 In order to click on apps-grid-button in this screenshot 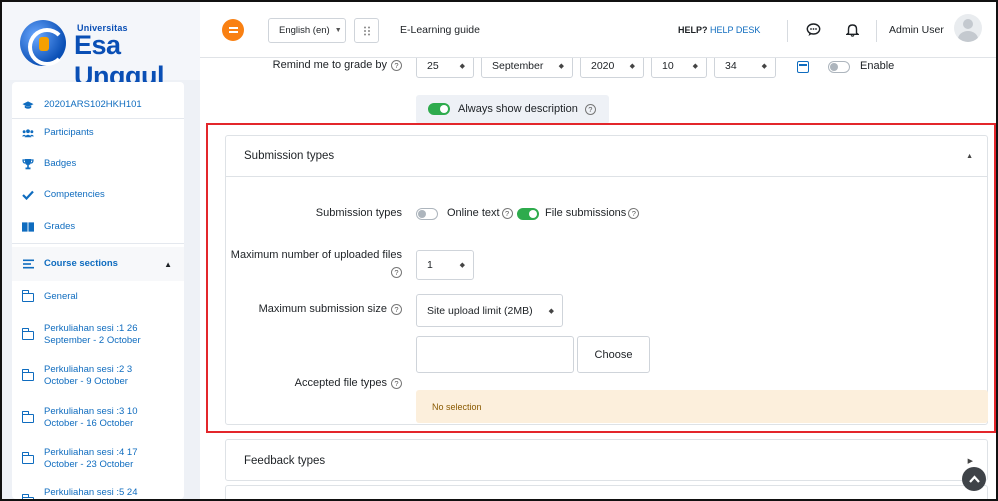, I will do `click(366, 30)`.